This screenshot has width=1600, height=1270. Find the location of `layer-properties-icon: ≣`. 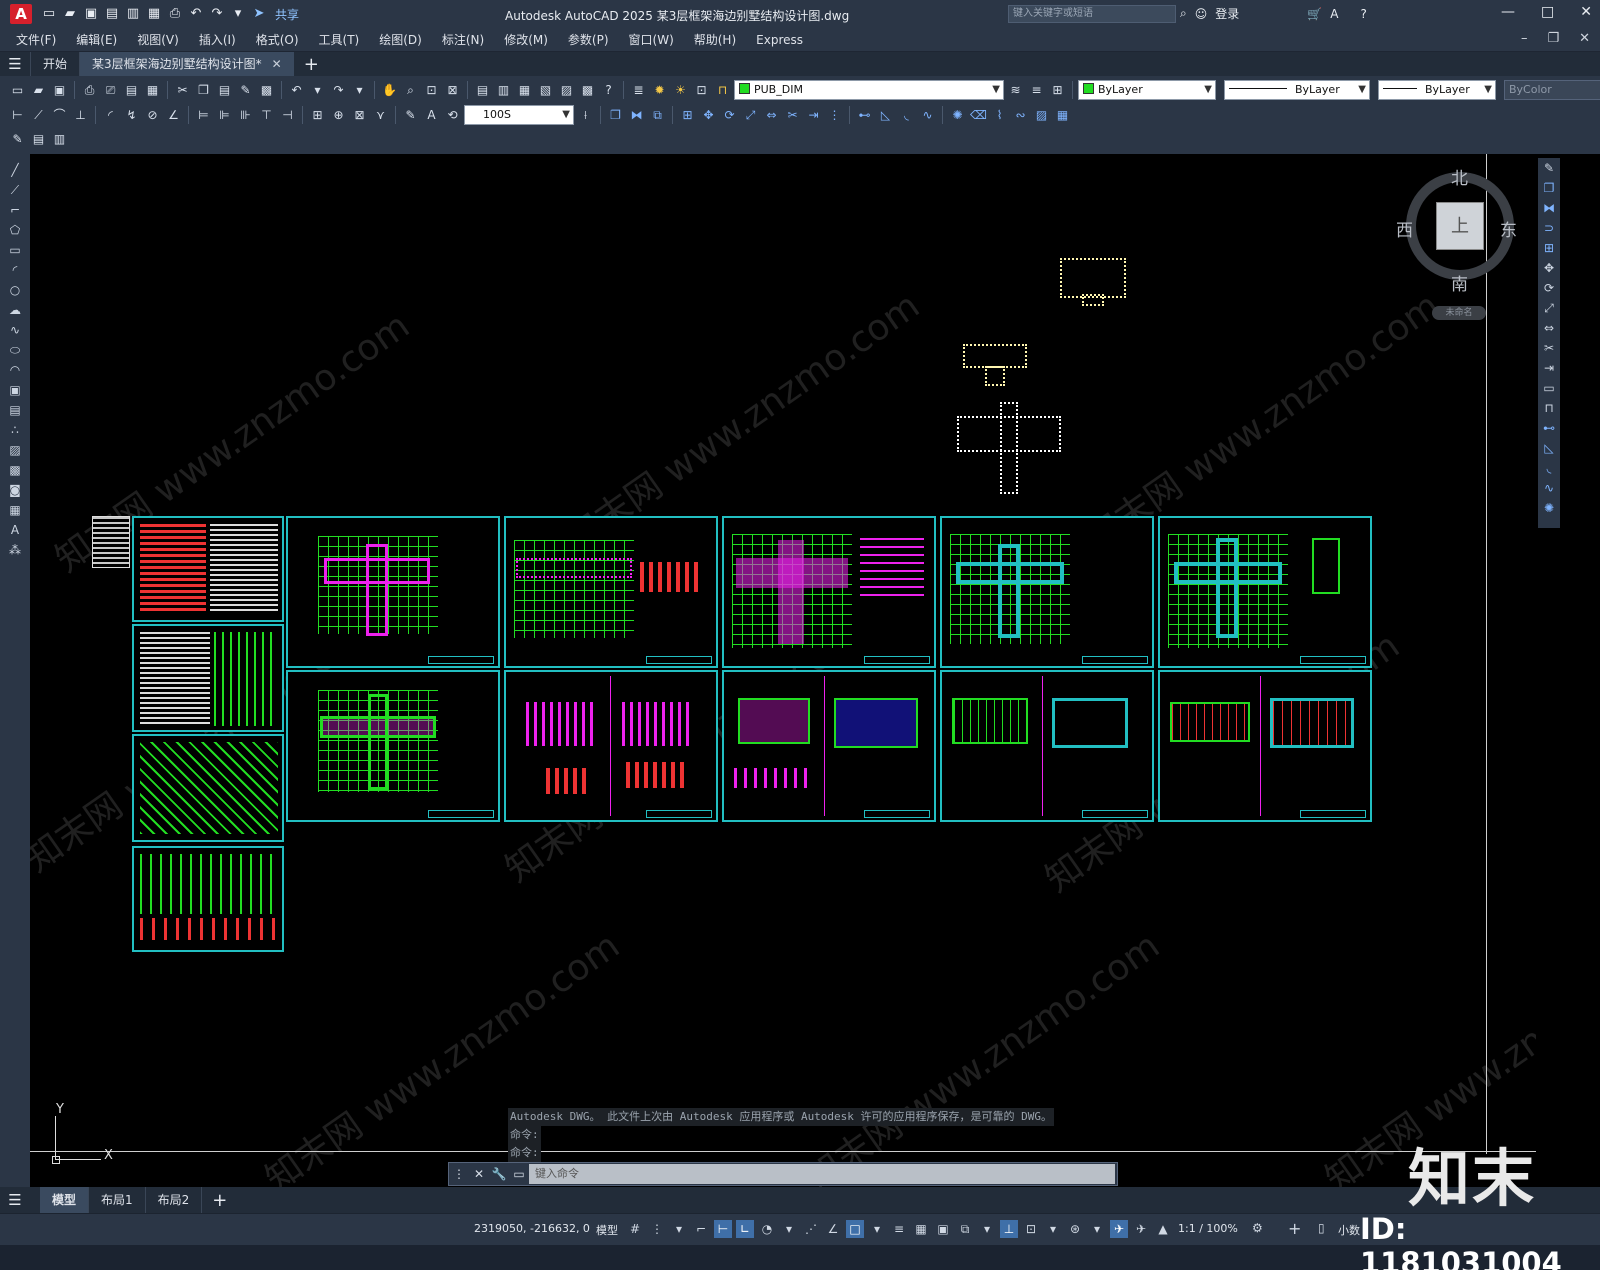

layer-properties-icon: ≣ is located at coordinates (638, 90).